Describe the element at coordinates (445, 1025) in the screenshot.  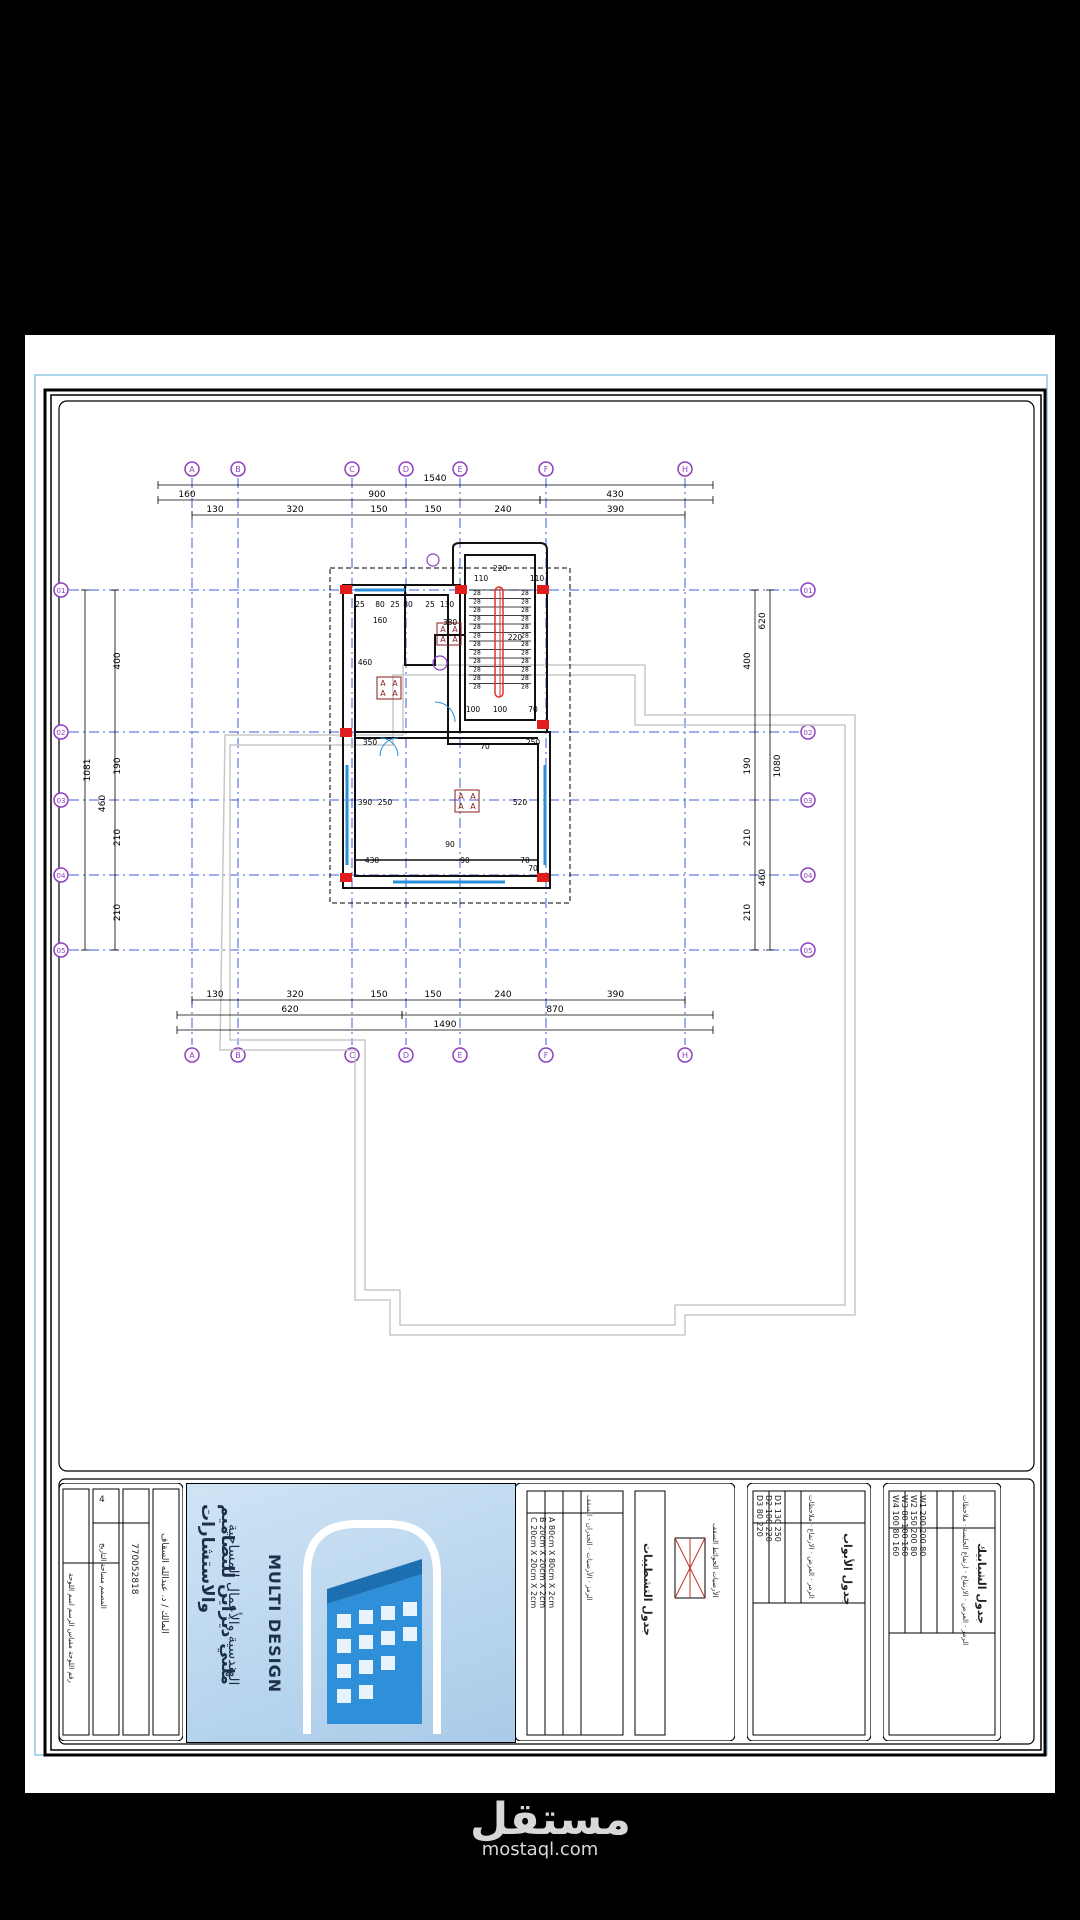
I see `dimension-label: 1490` at that location.